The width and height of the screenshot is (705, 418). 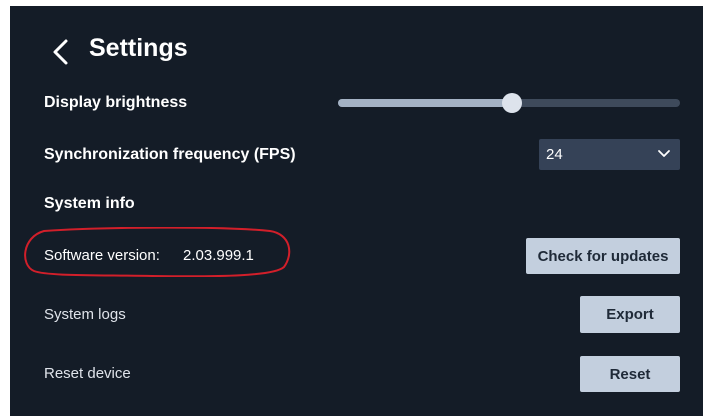 What do you see at coordinates (609, 154) in the screenshot?
I see `sync-frequency-select: 24` at bounding box center [609, 154].